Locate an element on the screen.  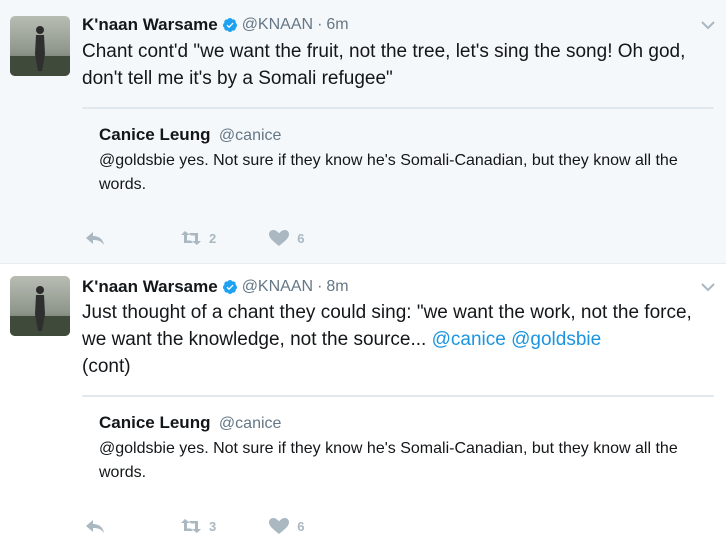
tweet-header: K'naan Warsame @KNAAN · 8m is located at coordinates (215, 287).